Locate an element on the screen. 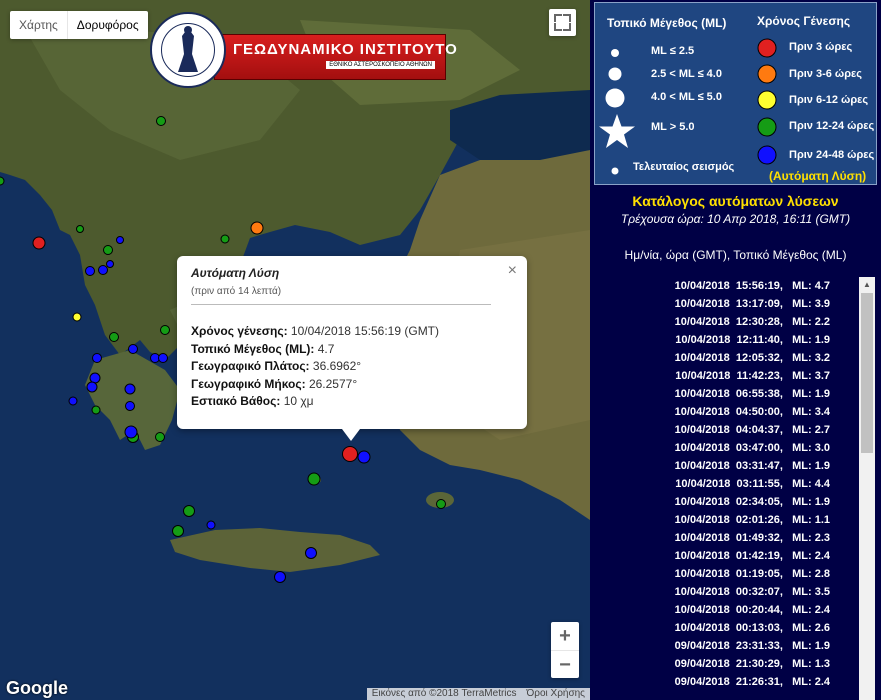 This screenshot has height=700, width=881. legend-latest: Τελευταίος σεισμός is located at coordinates (684, 167).